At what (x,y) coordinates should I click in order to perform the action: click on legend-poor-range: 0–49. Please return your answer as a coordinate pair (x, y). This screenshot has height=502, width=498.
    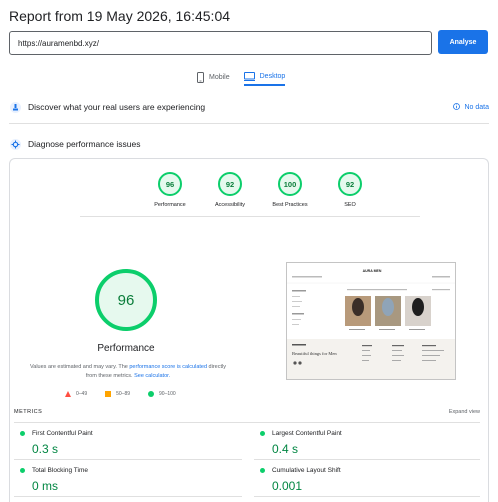
    Looking at the image, I should click on (82, 394).